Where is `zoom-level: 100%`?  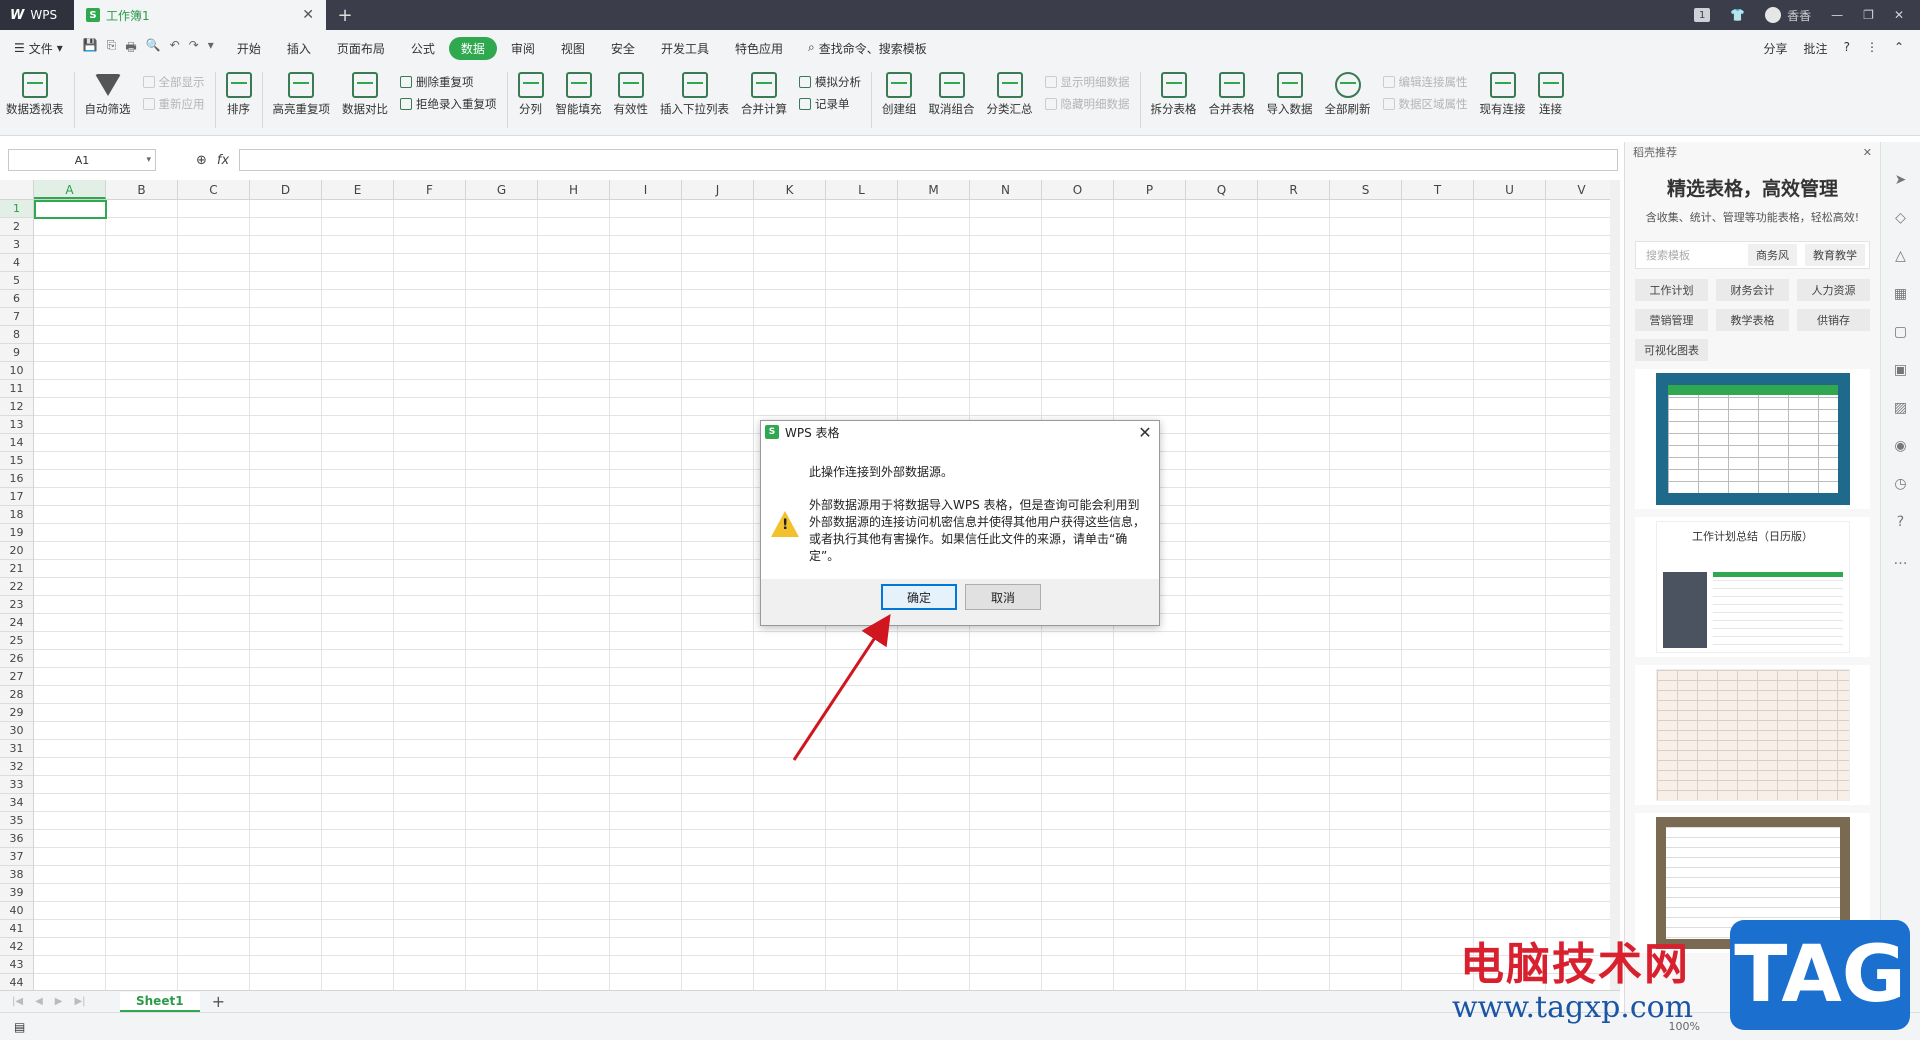
zoom-level: 100% is located at coordinates (1684, 1026).